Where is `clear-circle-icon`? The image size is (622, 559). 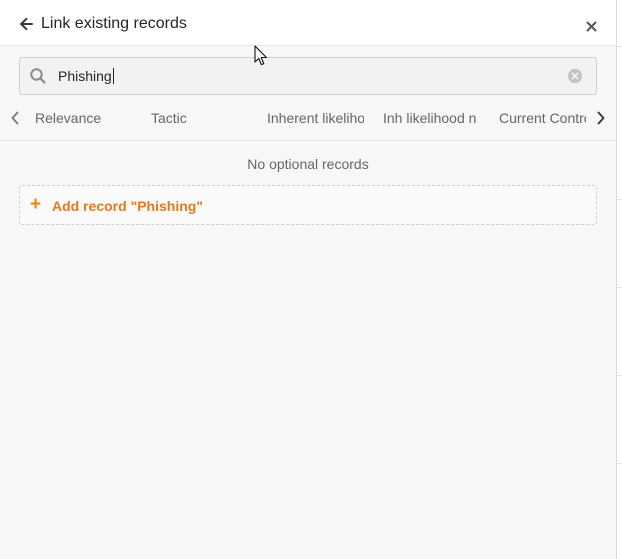 clear-circle-icon is located at coordinates (575, 76).